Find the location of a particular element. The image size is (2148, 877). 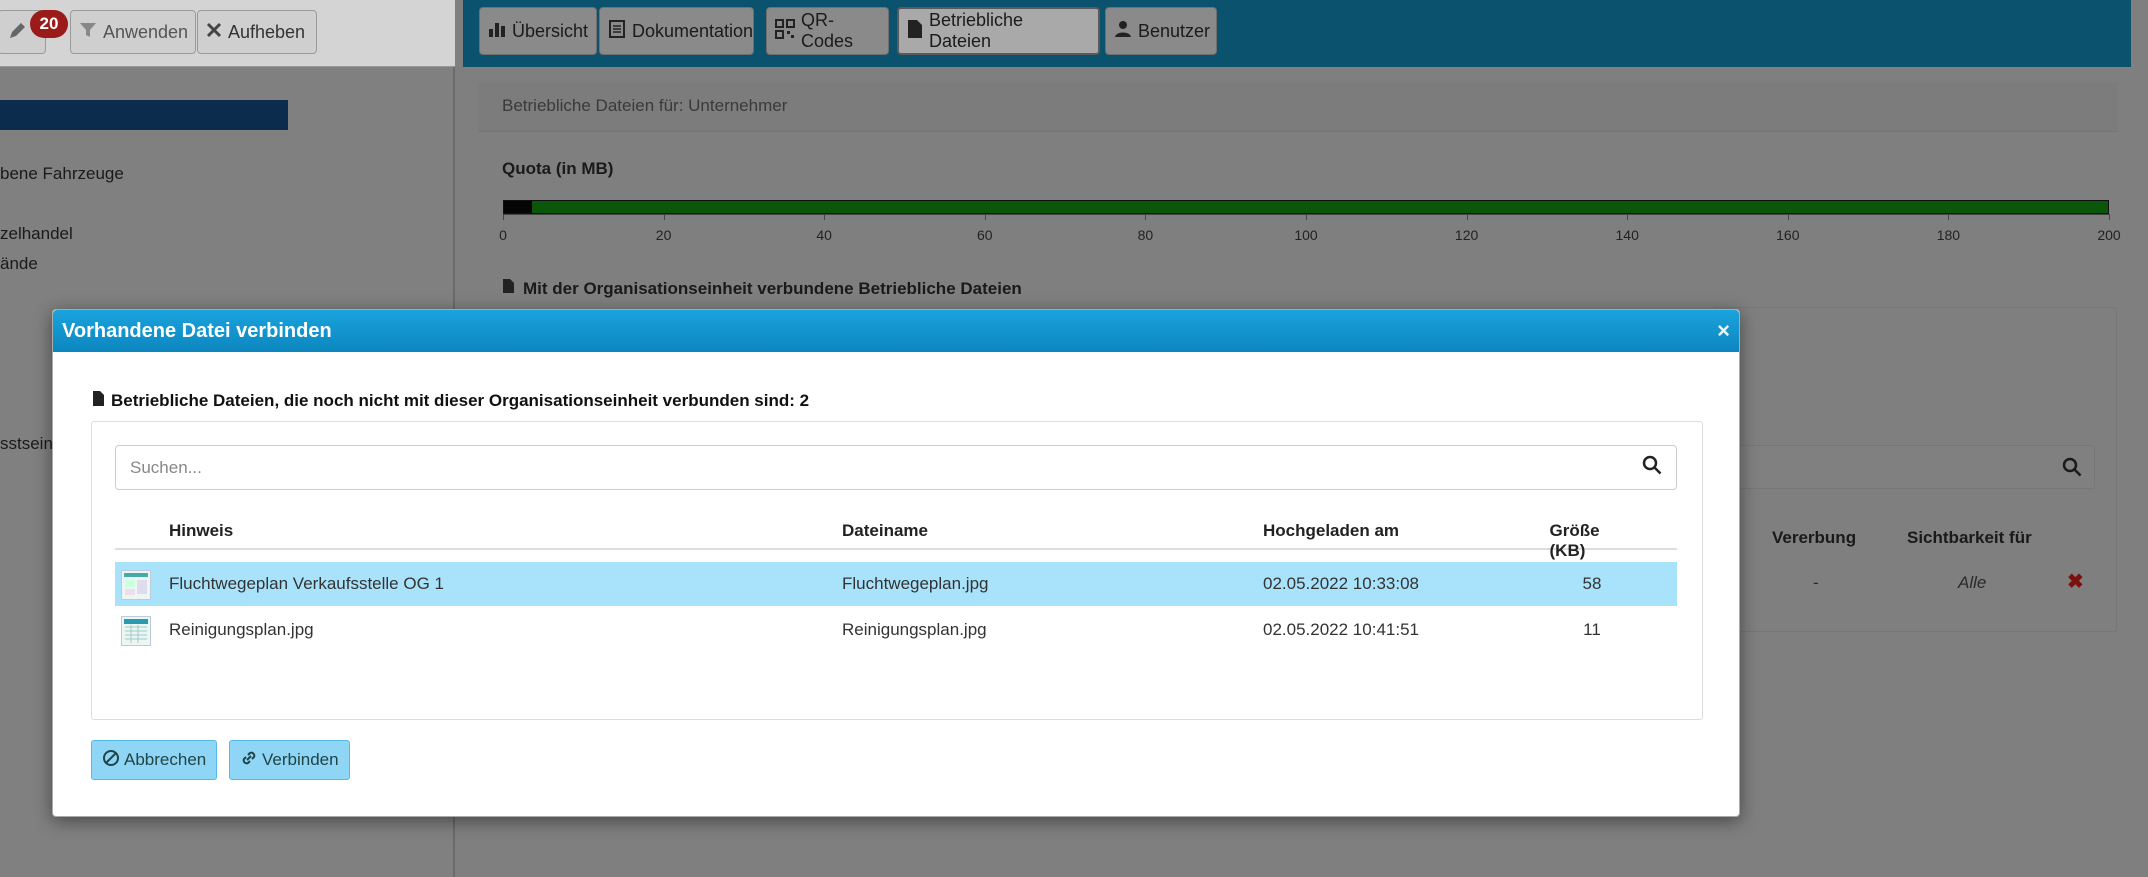

visibility-value: Alle is located at coordinates (1972, 582).